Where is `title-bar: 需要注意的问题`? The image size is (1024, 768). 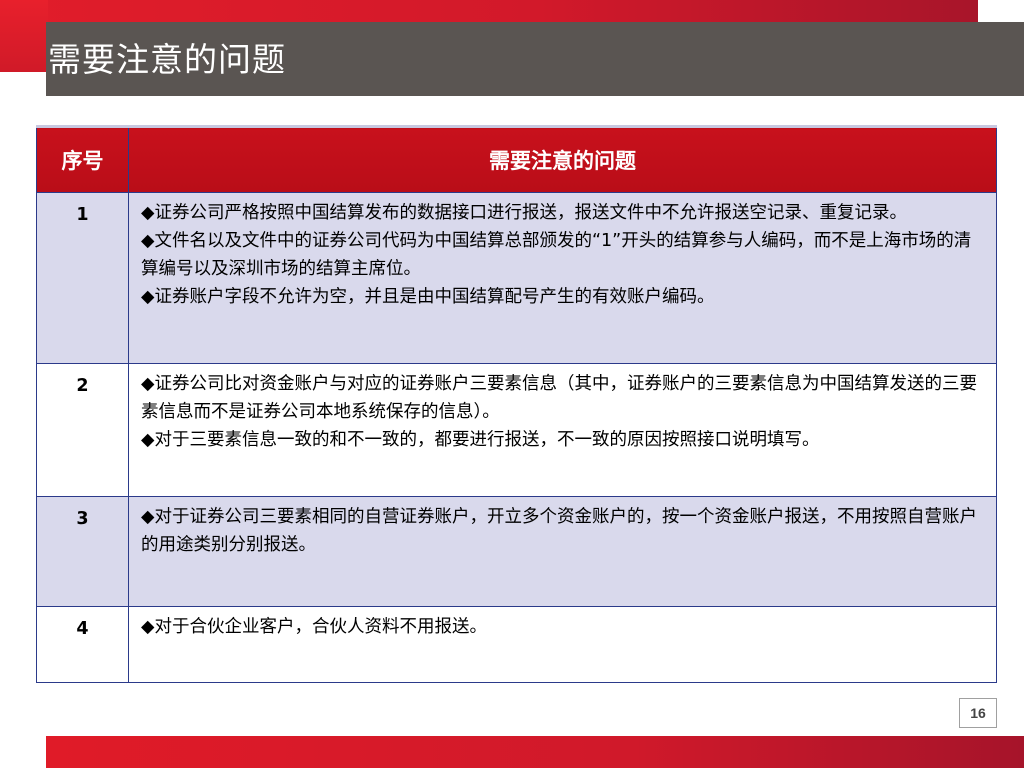
title-bar: 需要注意的问题 is located at coordinates (535, 59).